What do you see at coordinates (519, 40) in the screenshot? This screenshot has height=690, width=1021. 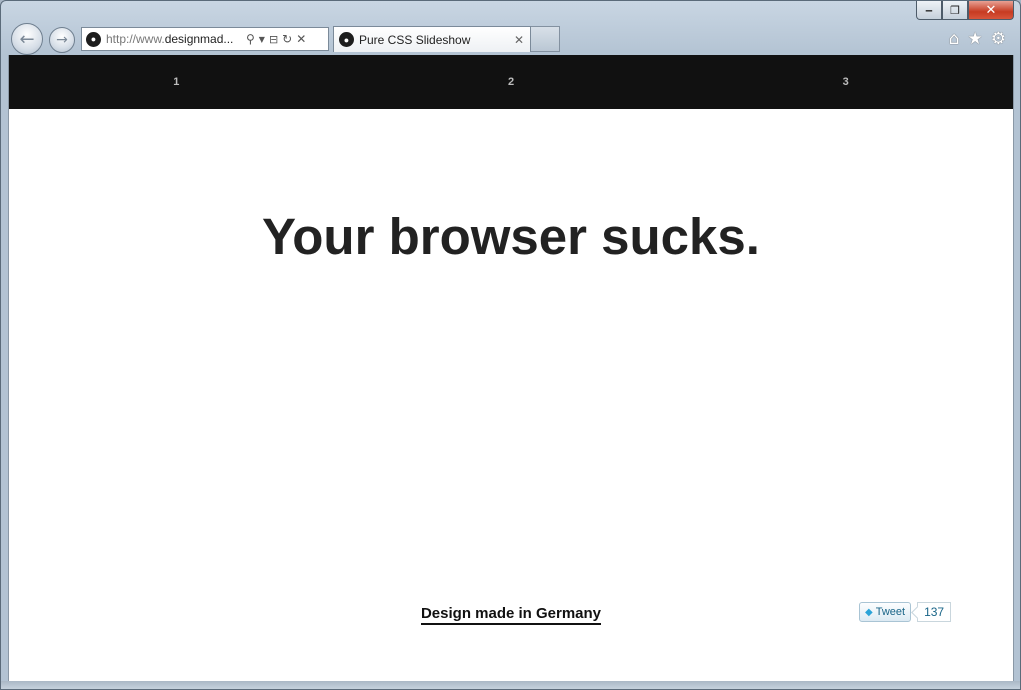 I see `tab-close-icon: ✕` at bounding box center [519, 40].